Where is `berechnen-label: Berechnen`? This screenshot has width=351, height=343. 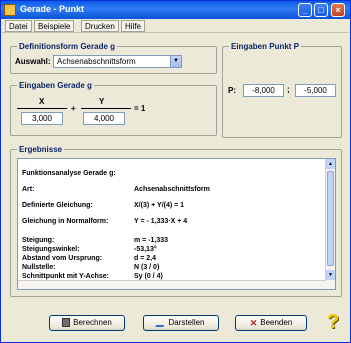 berechnen-label: Berechnen is located at coordinates (92, 322).